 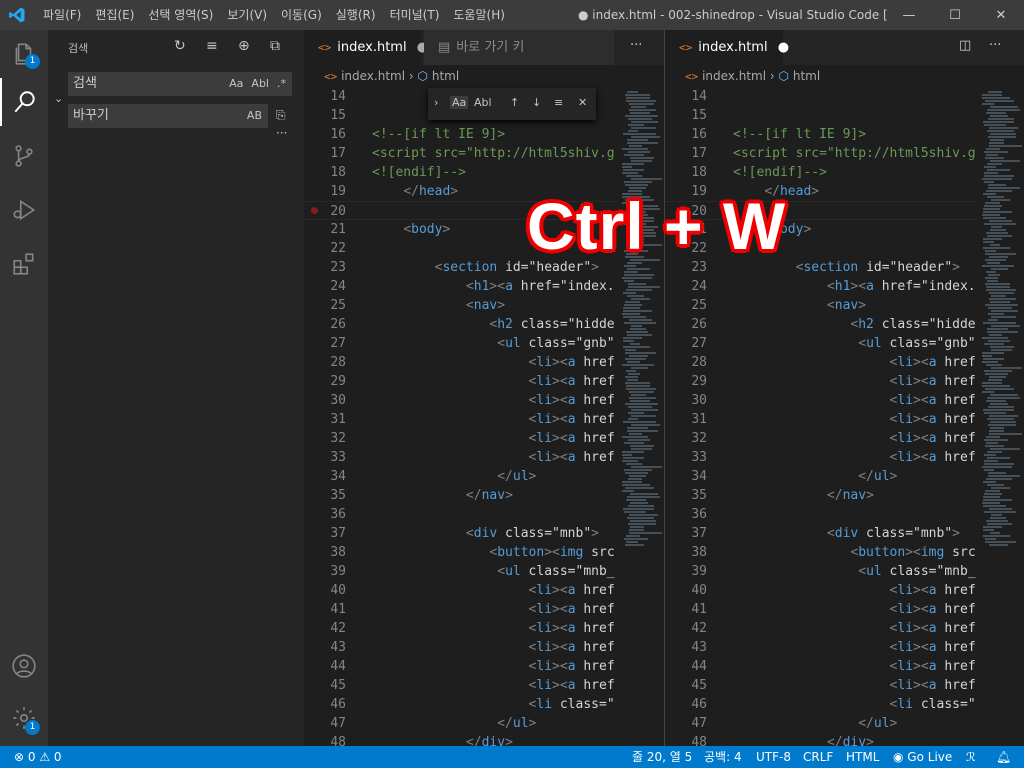 I want to click on minimize-button: —, so click(x=909, y=15).